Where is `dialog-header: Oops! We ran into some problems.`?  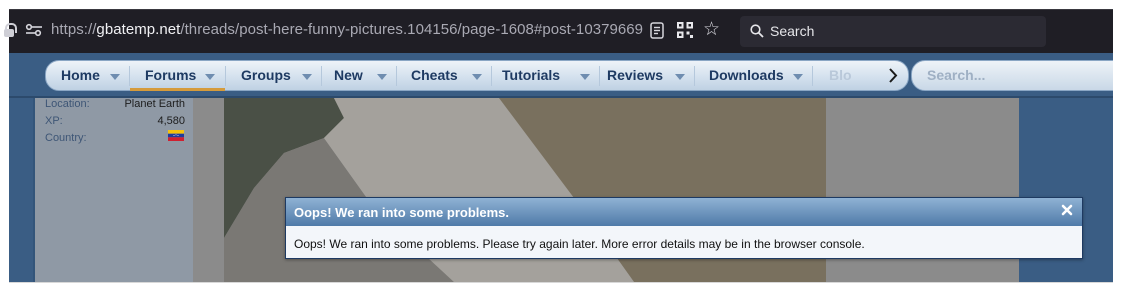 dialog-header: Oops! We ran into some problems. is located at coordinates (684, 212).